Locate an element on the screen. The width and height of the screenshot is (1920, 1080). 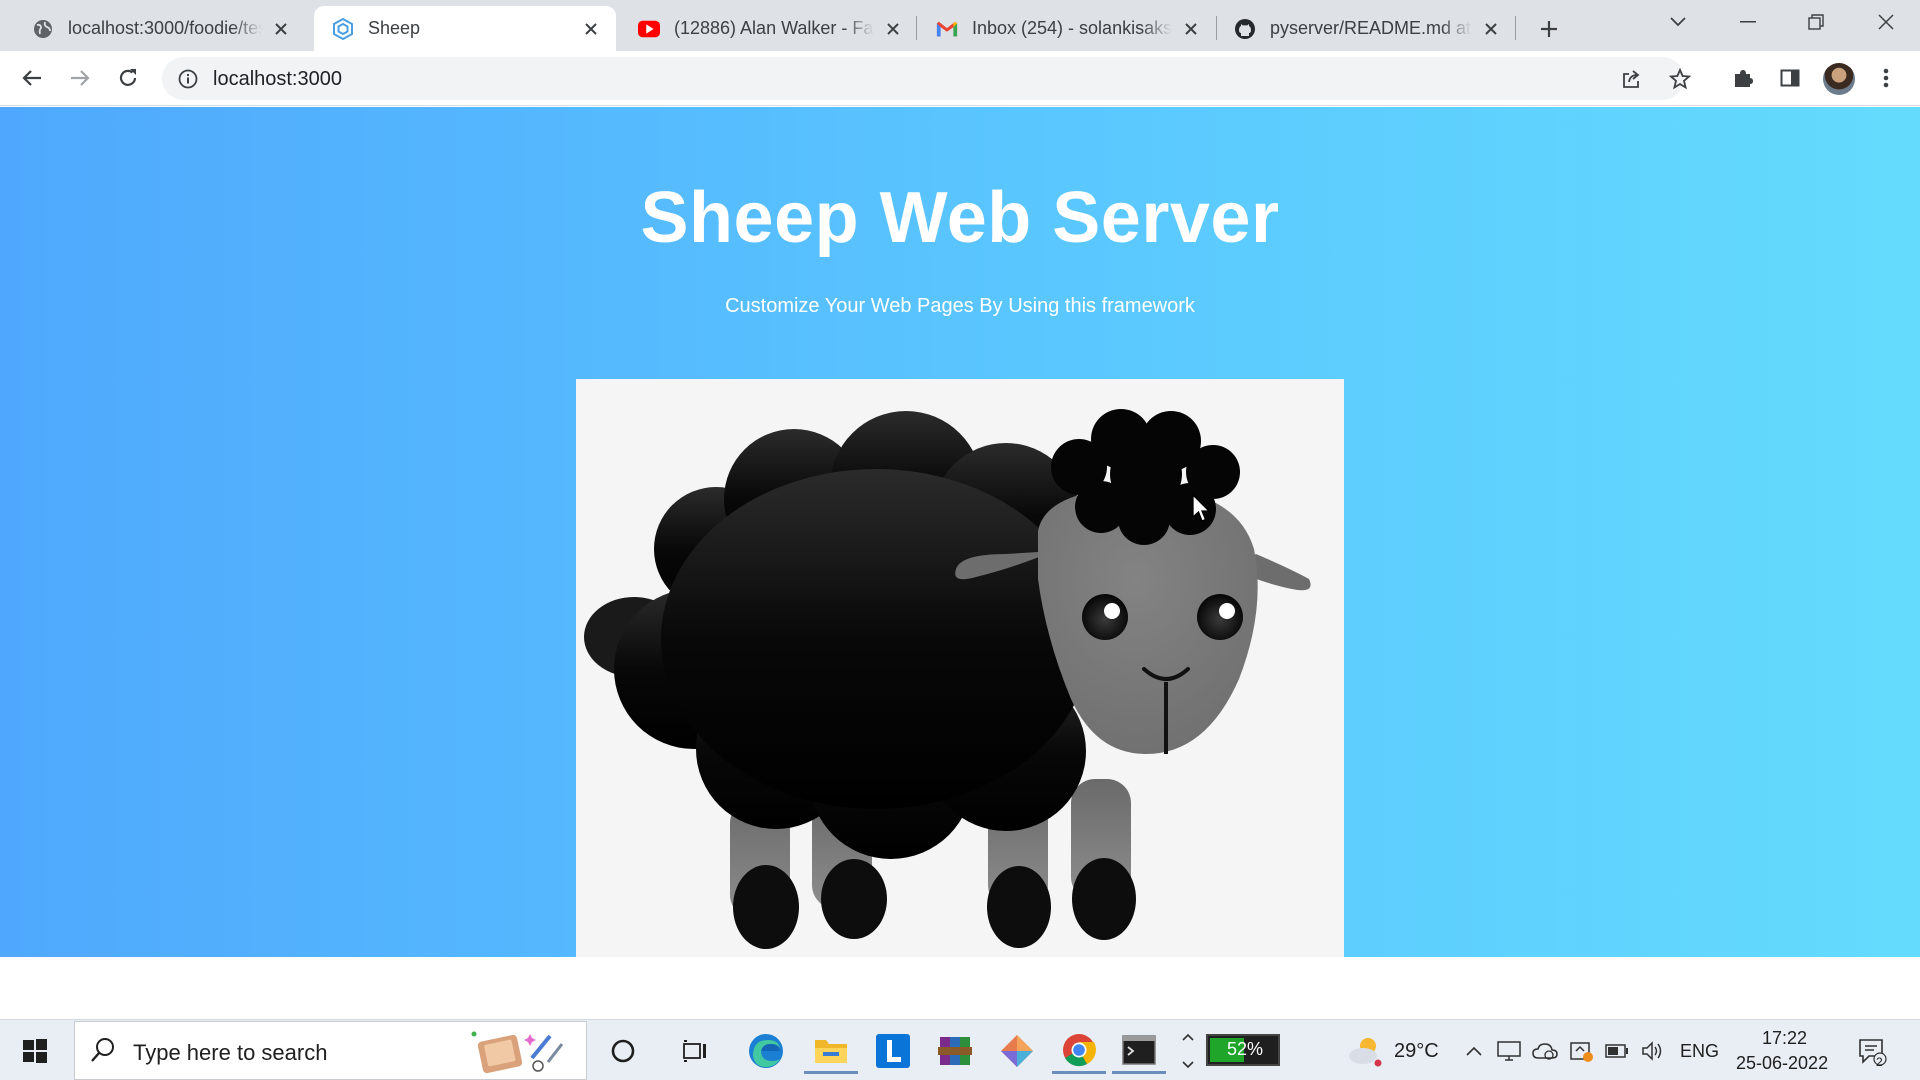
edge-app-button is located at coordinates (766, 1051).